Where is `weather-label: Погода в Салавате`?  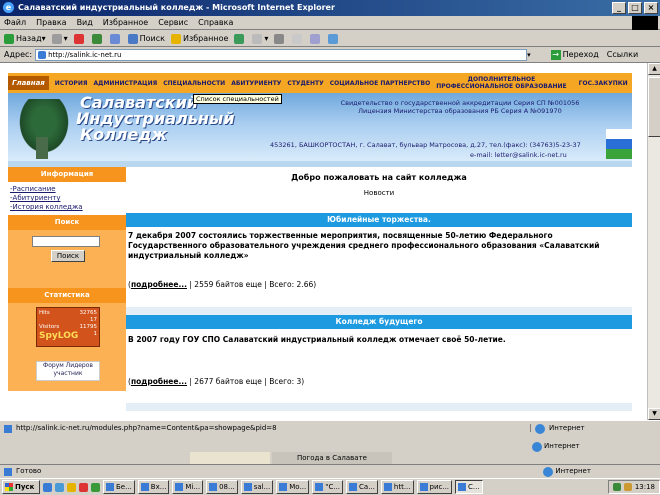
weather-label: Погода в Салавате is located at coordinates (332, 458).